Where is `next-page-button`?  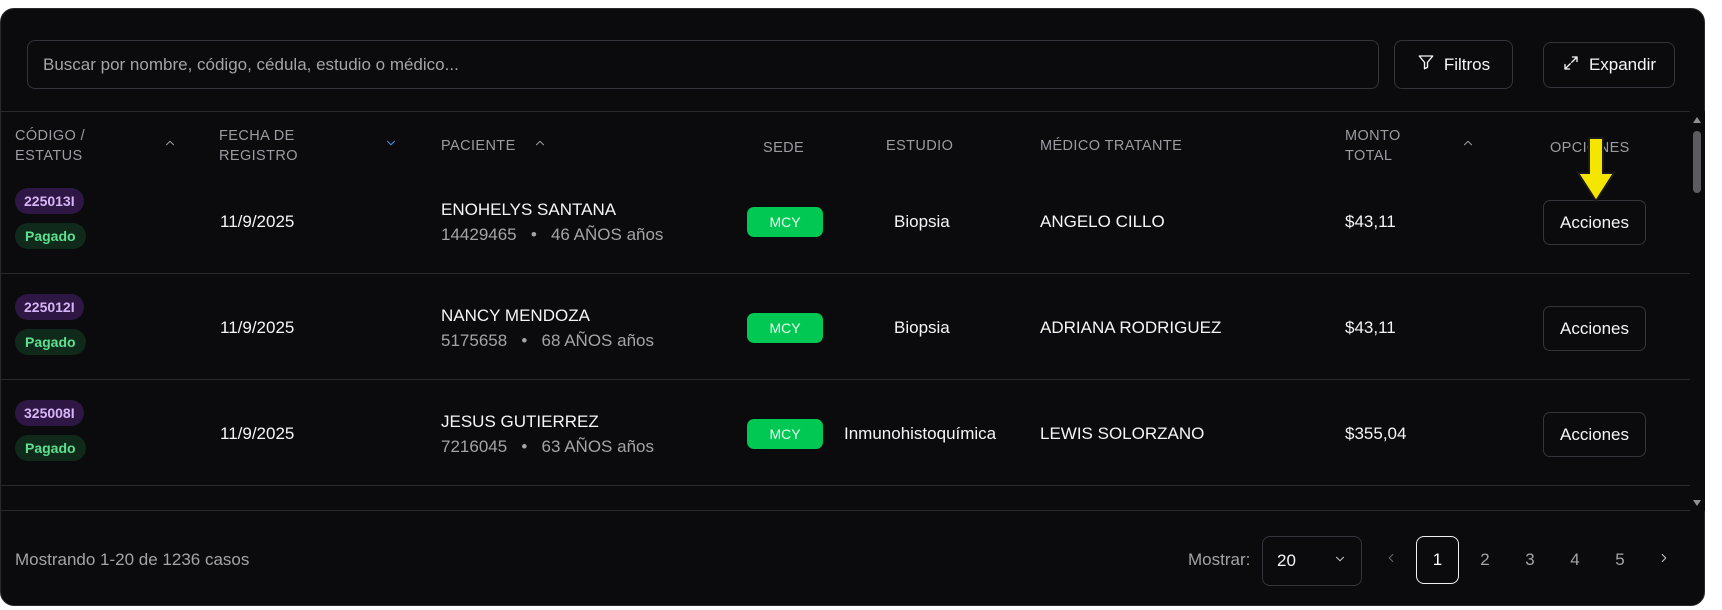 next-page-button is located at coordinates (1664, 560).